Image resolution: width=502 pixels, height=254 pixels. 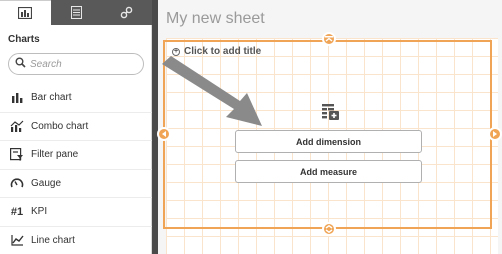 I want to click on search-input, so click(x=80, y=64).